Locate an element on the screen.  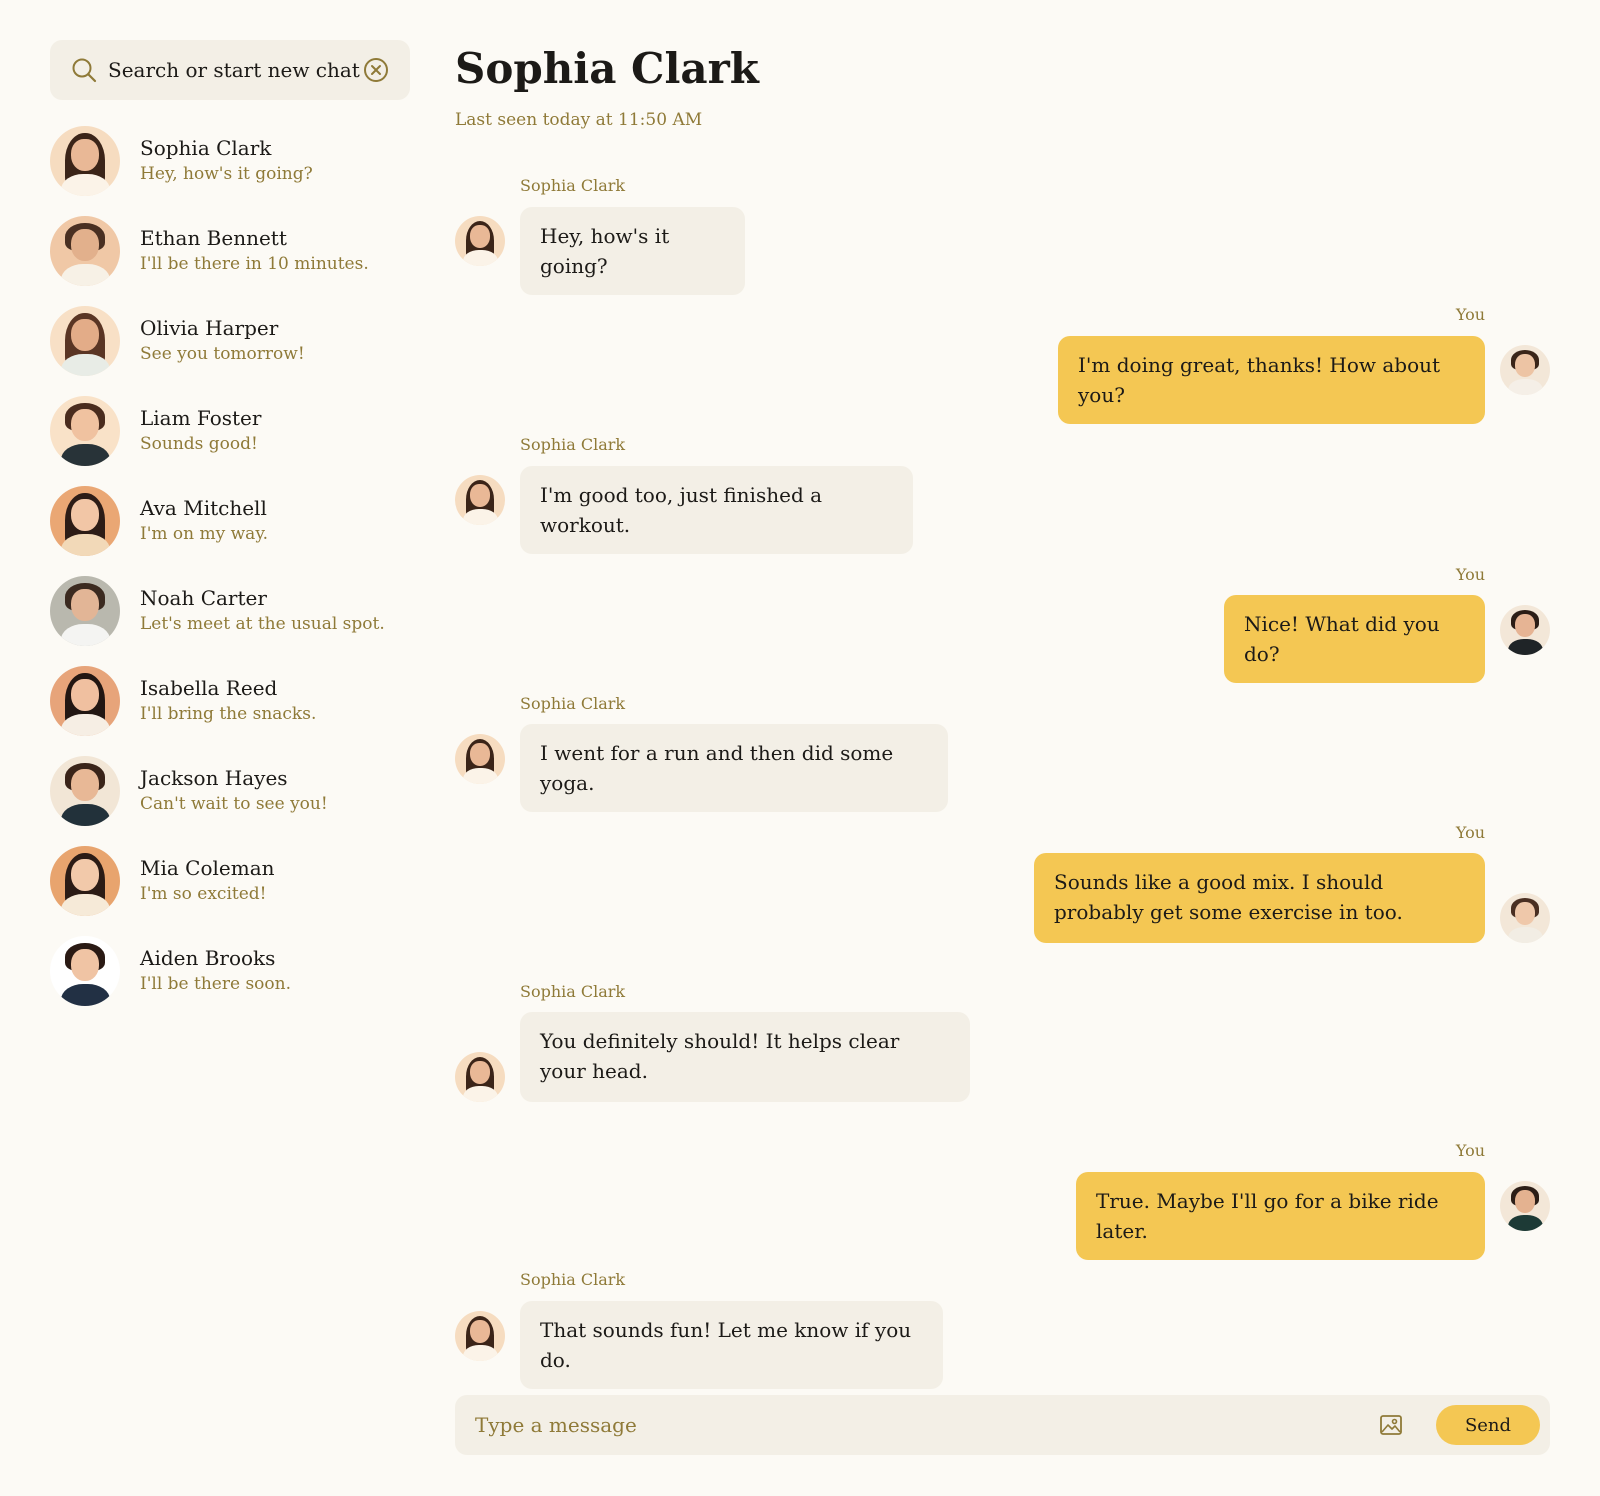
contact-last-message: I'm so excited! is located at coordinates (203, 894).